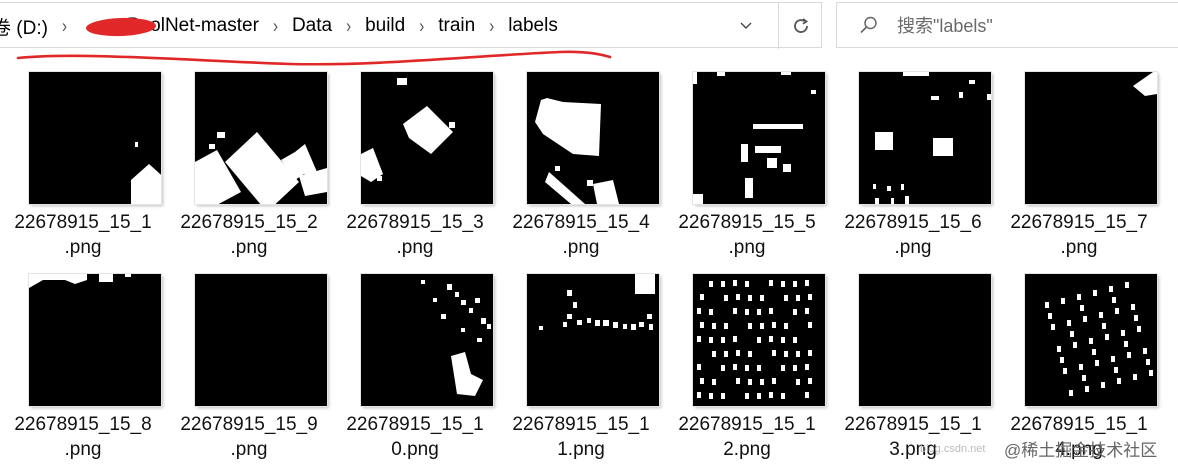  I want to click on search-icon, so click(868, 25).